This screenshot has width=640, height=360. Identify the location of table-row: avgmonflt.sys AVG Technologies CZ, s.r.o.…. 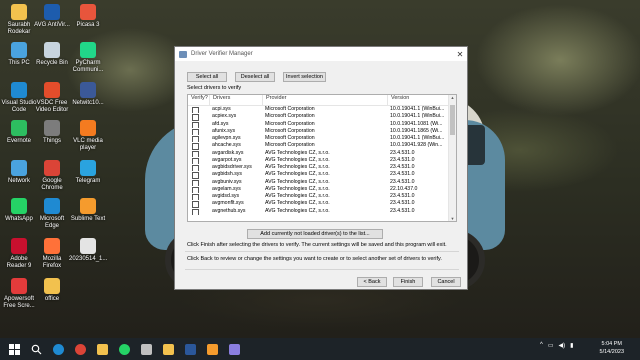
(322, 204).